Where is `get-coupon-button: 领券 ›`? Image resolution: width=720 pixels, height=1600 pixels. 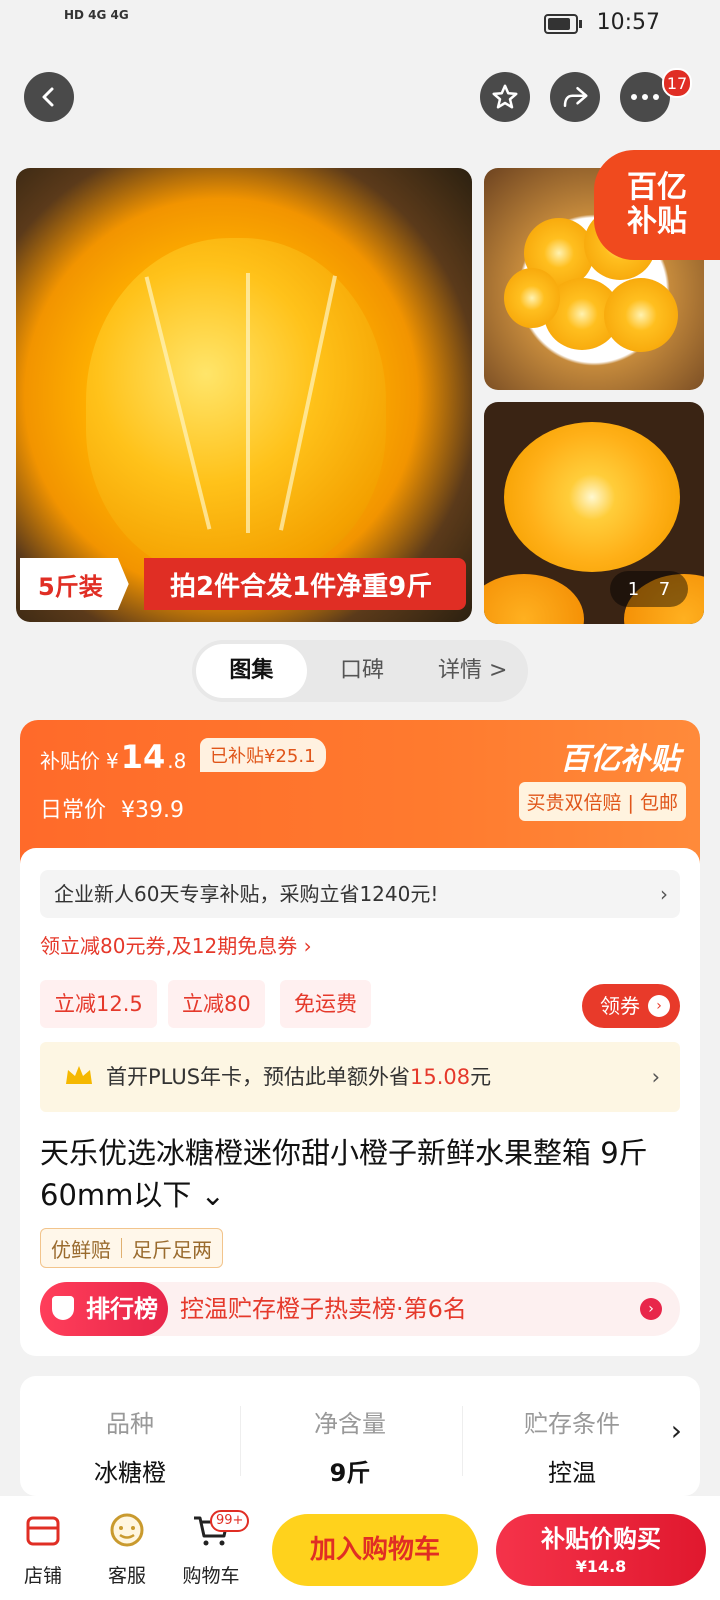 get-coupon-button: 领券 › is located at coordinates (631, 1006).